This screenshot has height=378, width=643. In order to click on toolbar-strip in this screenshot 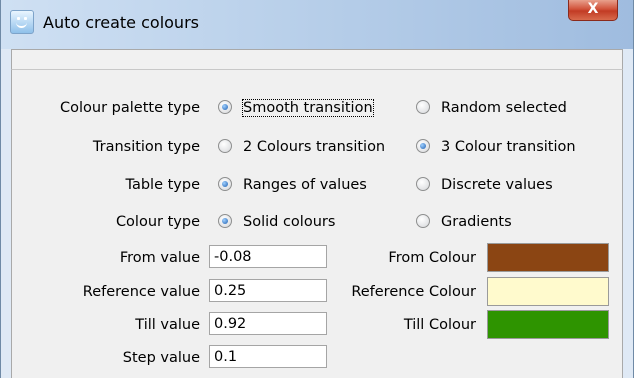, I will do `click(317, 59)`.